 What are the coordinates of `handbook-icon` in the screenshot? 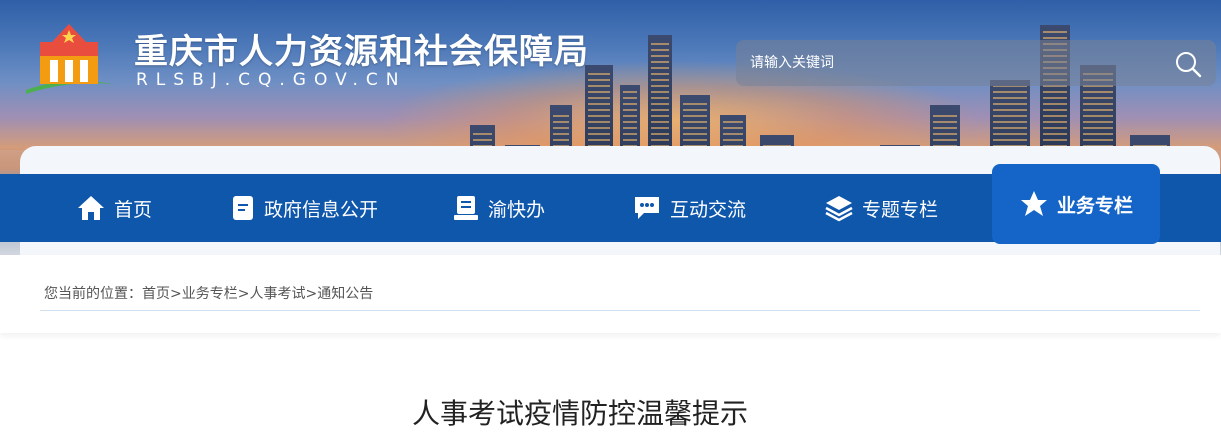 It's located at (466, 208).